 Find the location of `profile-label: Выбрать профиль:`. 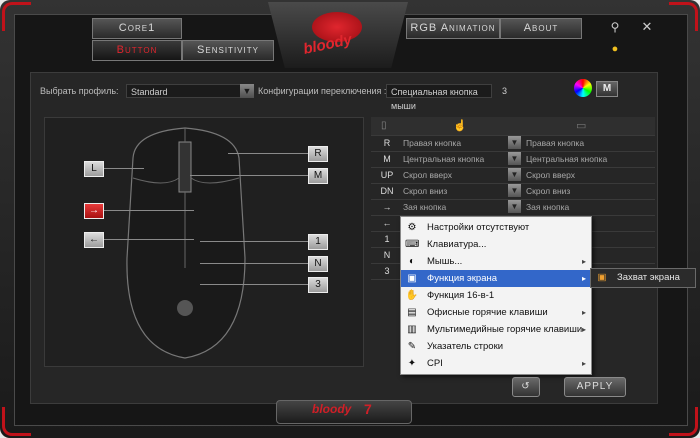

profile-label: Выбрать профиль: is located at coordinates (79, 91).